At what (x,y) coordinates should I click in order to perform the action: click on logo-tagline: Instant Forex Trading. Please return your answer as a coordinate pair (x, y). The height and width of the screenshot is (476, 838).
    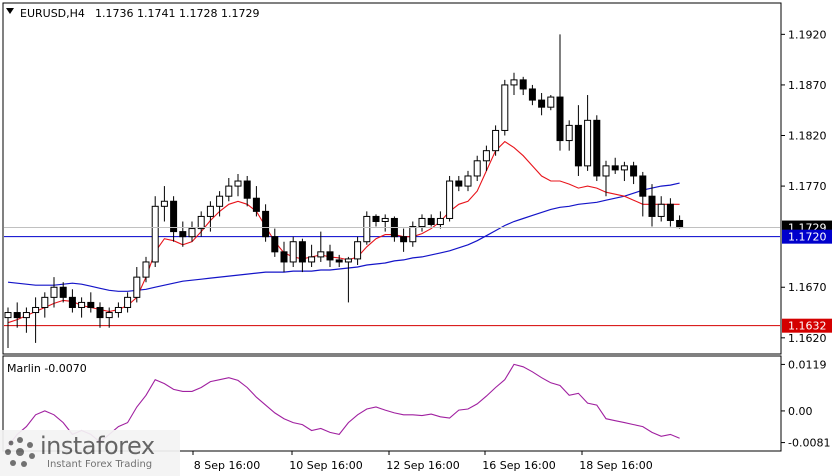
    Looking at the image, I should click on (100, 464).